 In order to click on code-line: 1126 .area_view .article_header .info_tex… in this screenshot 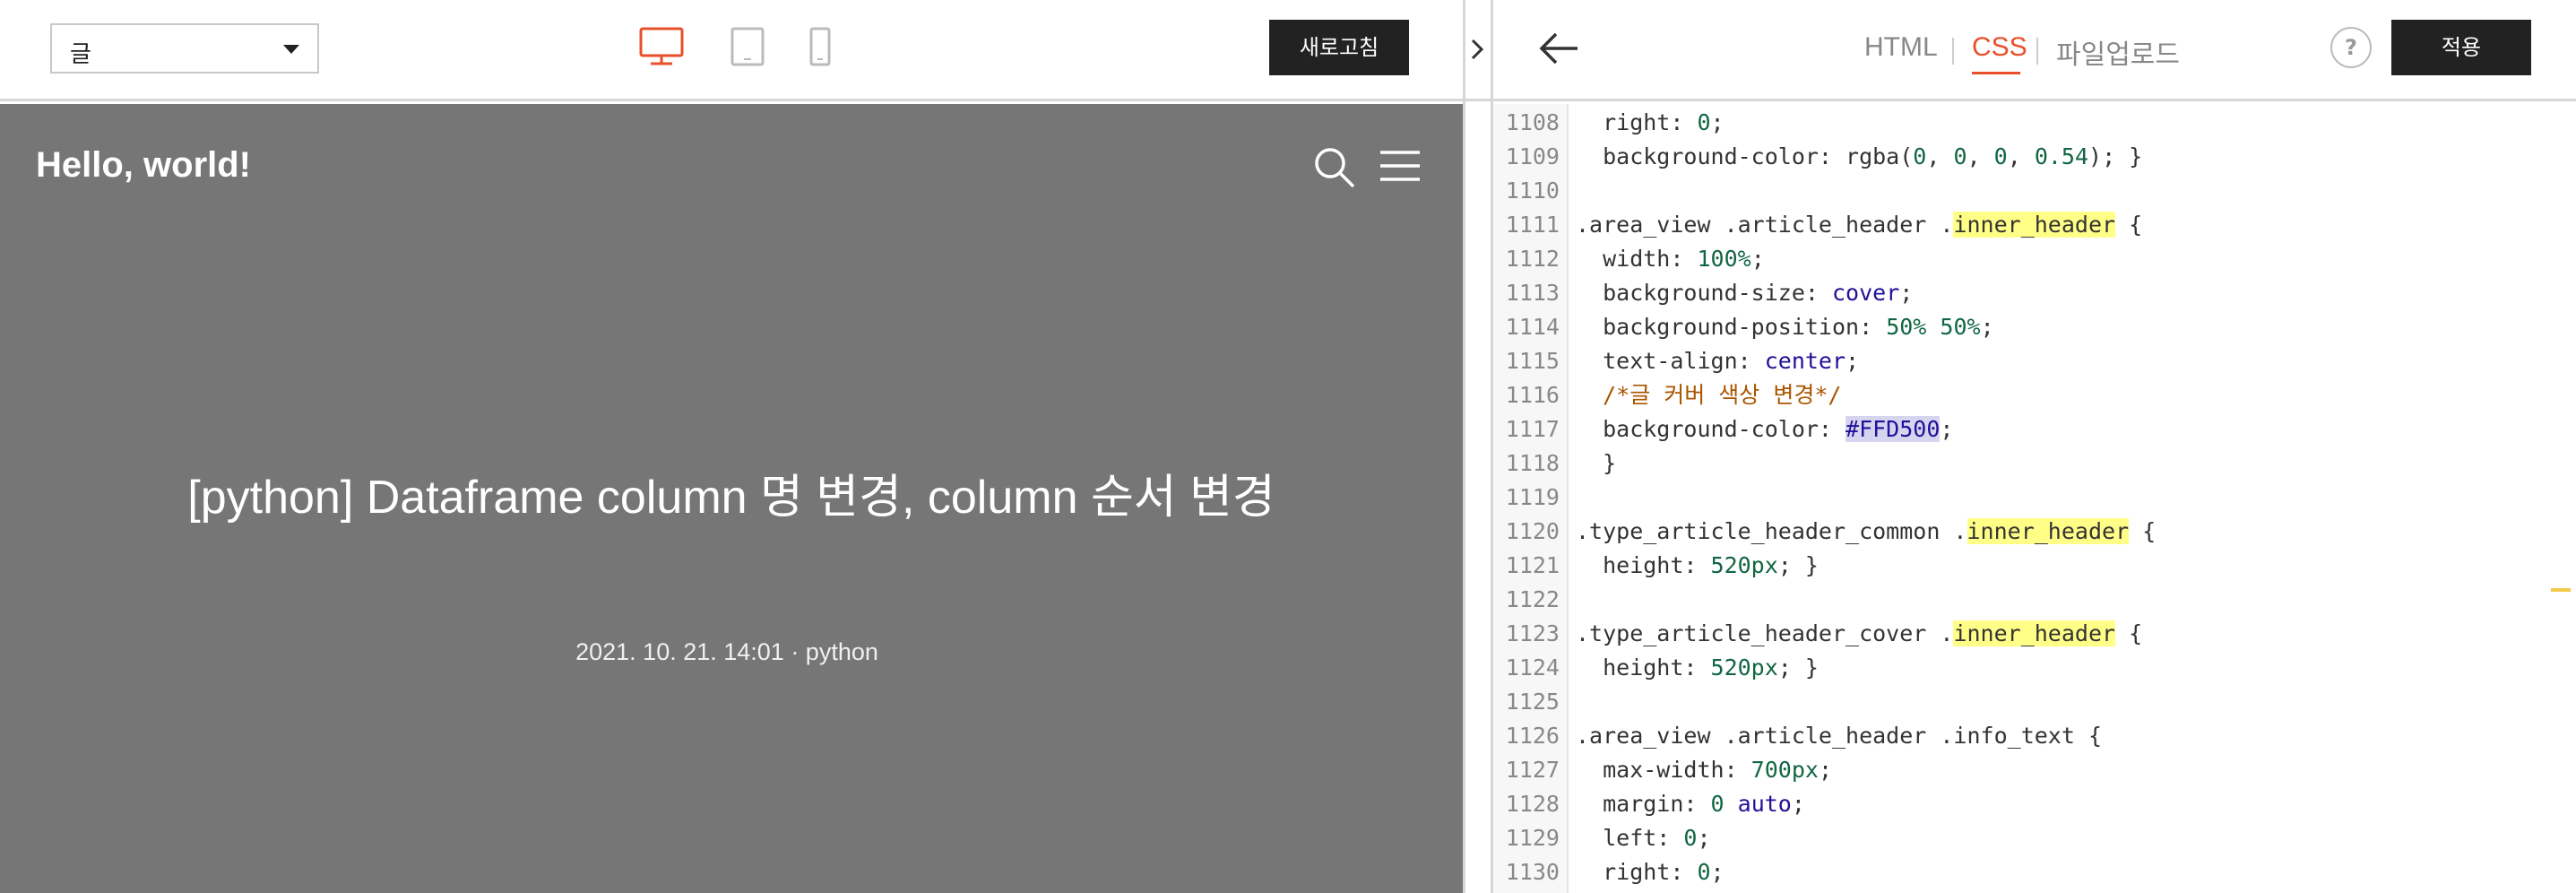, I will do `click(2026, 736)`.